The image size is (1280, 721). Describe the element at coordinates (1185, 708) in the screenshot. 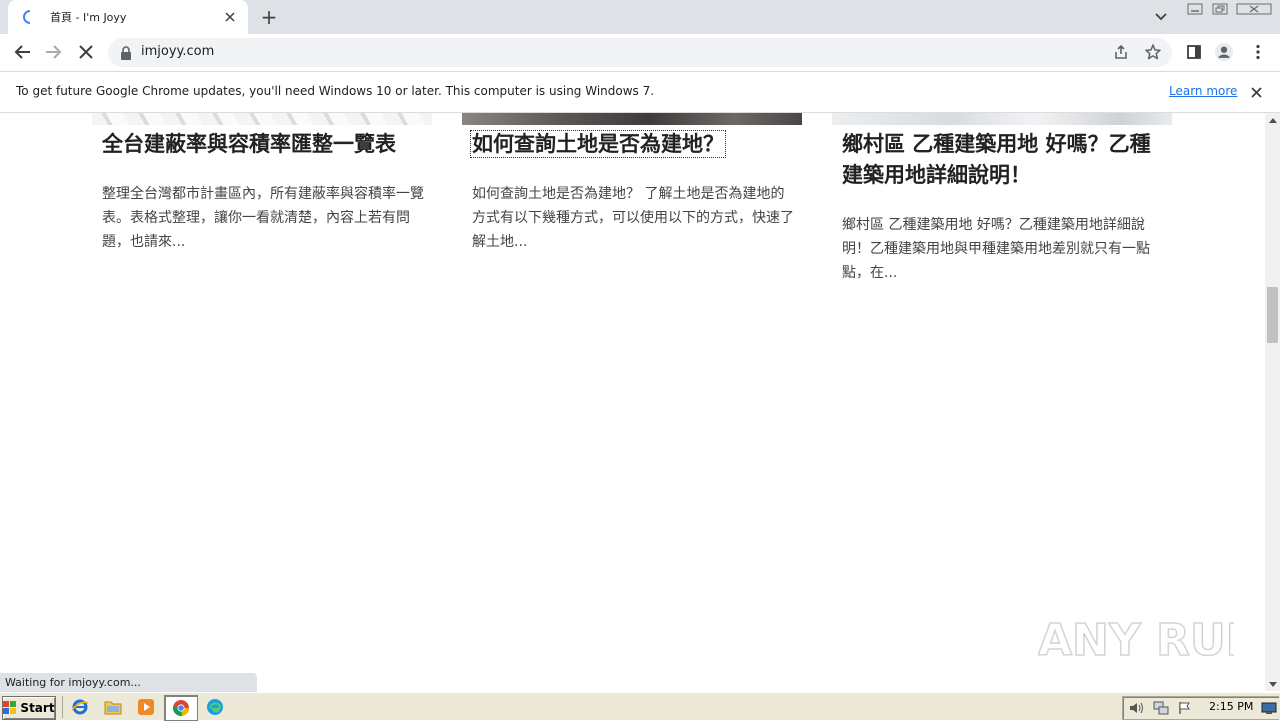

I see `action-center-flag-icon` at that location.